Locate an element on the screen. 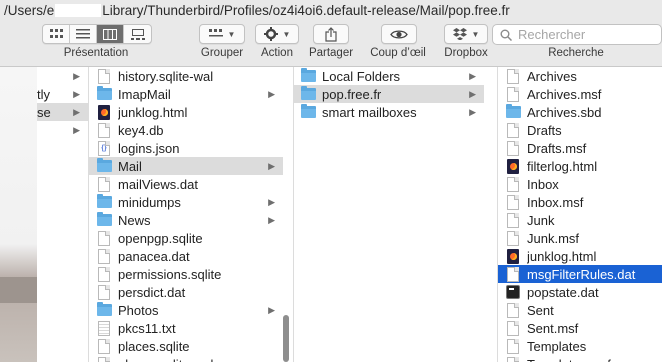 The image size is (662, 362). item-label: msgFilterRules.dat is located at coordinates (581, 274).